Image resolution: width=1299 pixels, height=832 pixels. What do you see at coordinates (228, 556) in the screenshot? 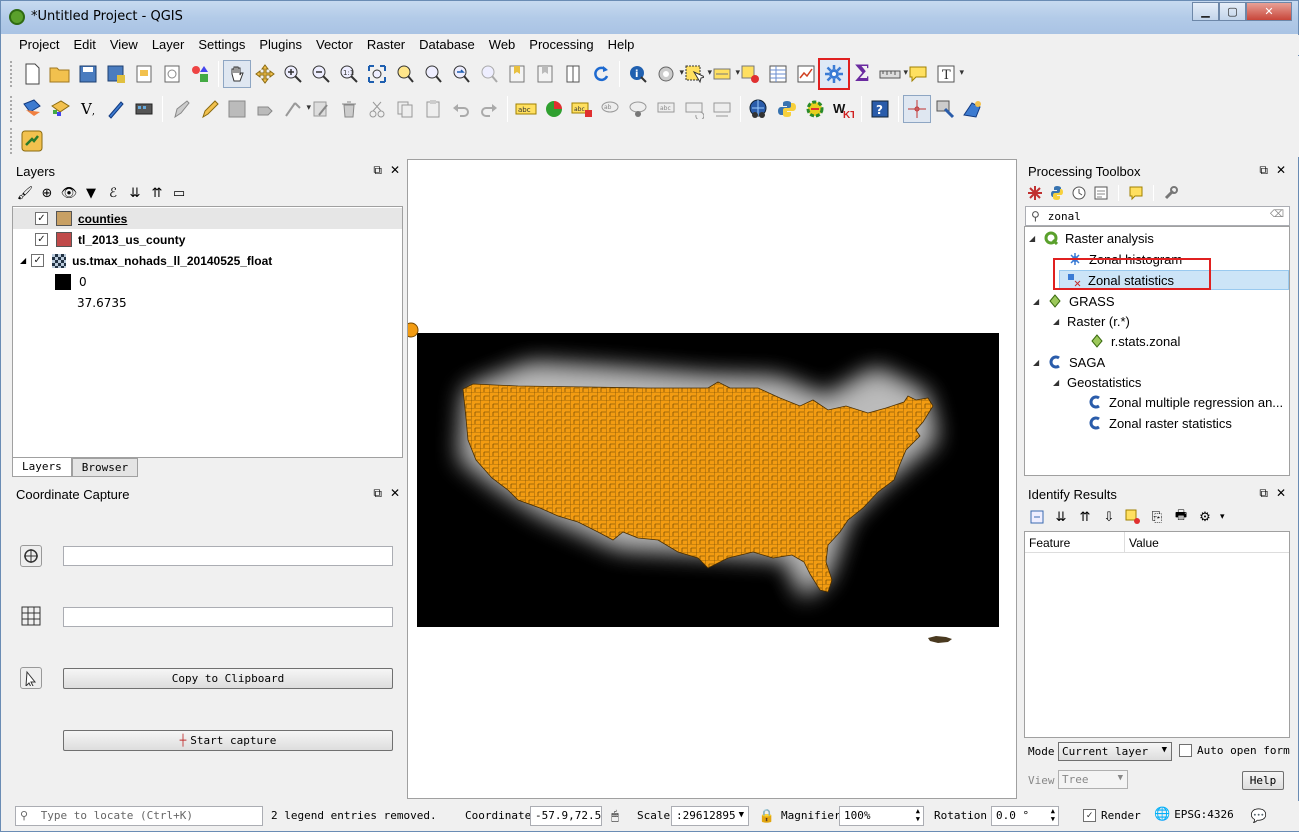
I see `map-crs-coordinate-field` at bounding box center [228, 556].